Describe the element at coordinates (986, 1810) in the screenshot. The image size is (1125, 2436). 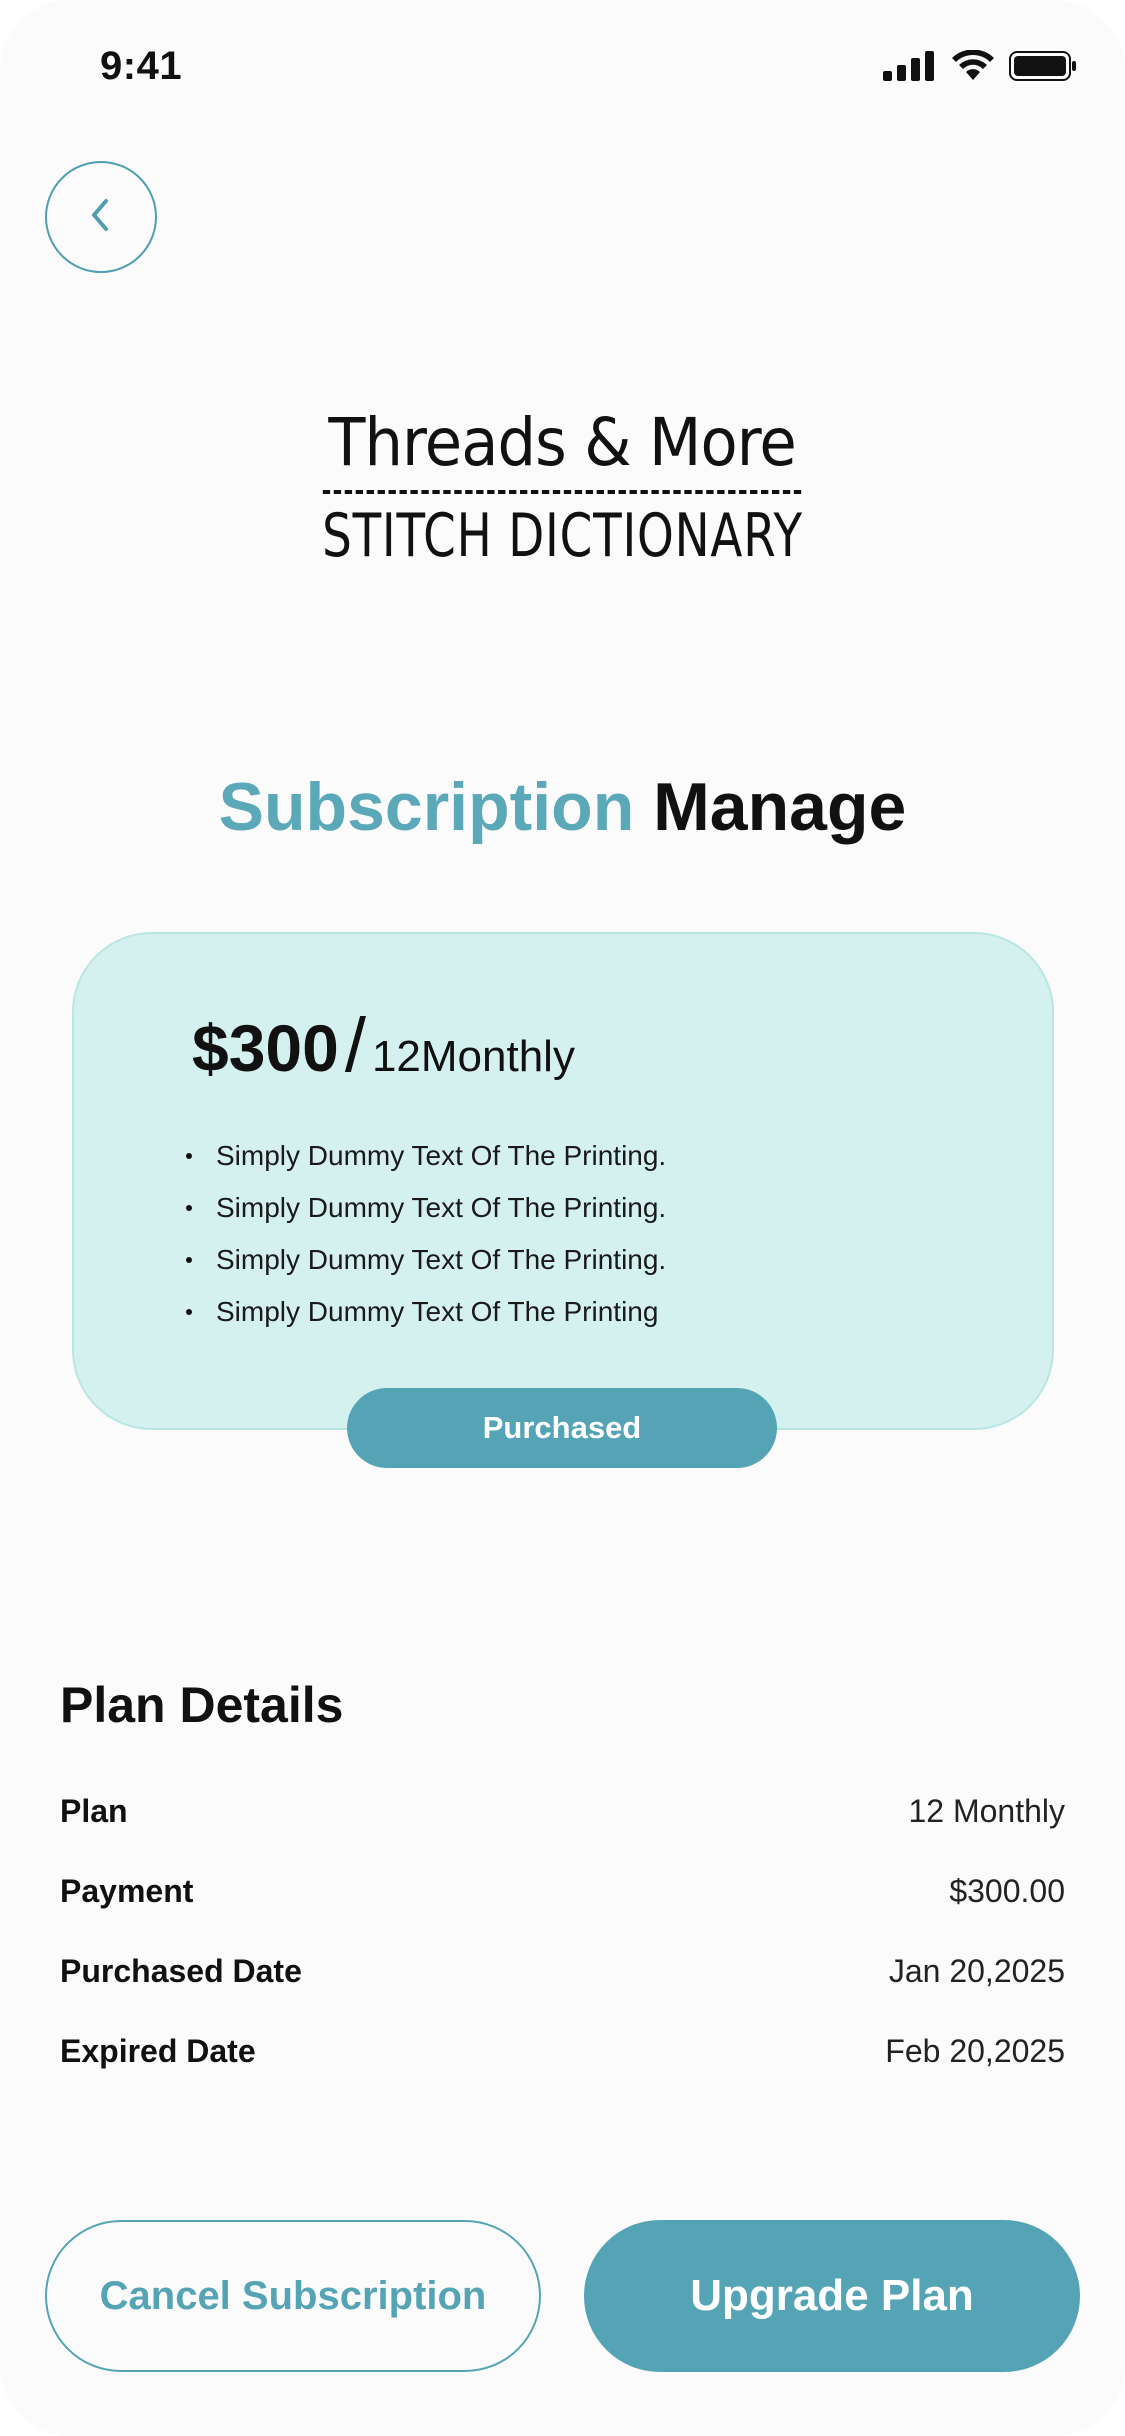
I see `detail-value: 12 Monthly` at that location.